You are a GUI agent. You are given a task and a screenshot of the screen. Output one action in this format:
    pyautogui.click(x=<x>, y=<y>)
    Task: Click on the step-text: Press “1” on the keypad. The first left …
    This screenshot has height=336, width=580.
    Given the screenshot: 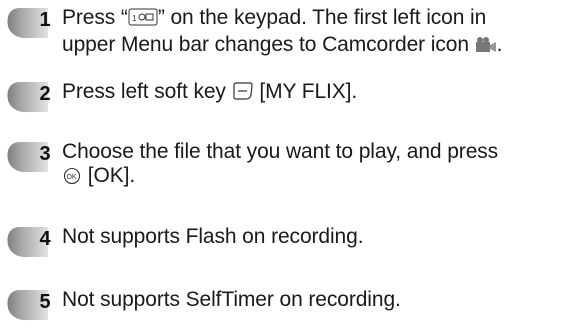 What is the action you would take?
    pyautogui.click(x=317, y=33)
    